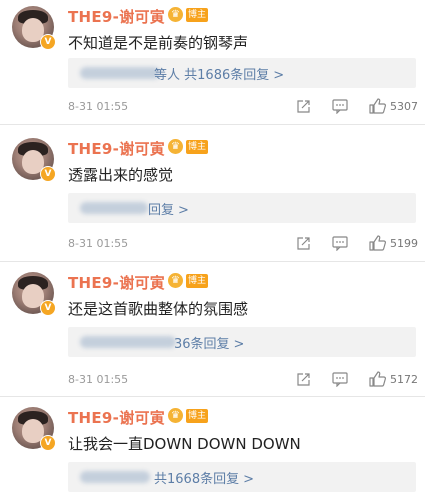 The width and height of the screenshot is (425, 496). Describe the element at coordinates (161, 210) in the screenshot. I see `reply-count-link: 回复` at that location.